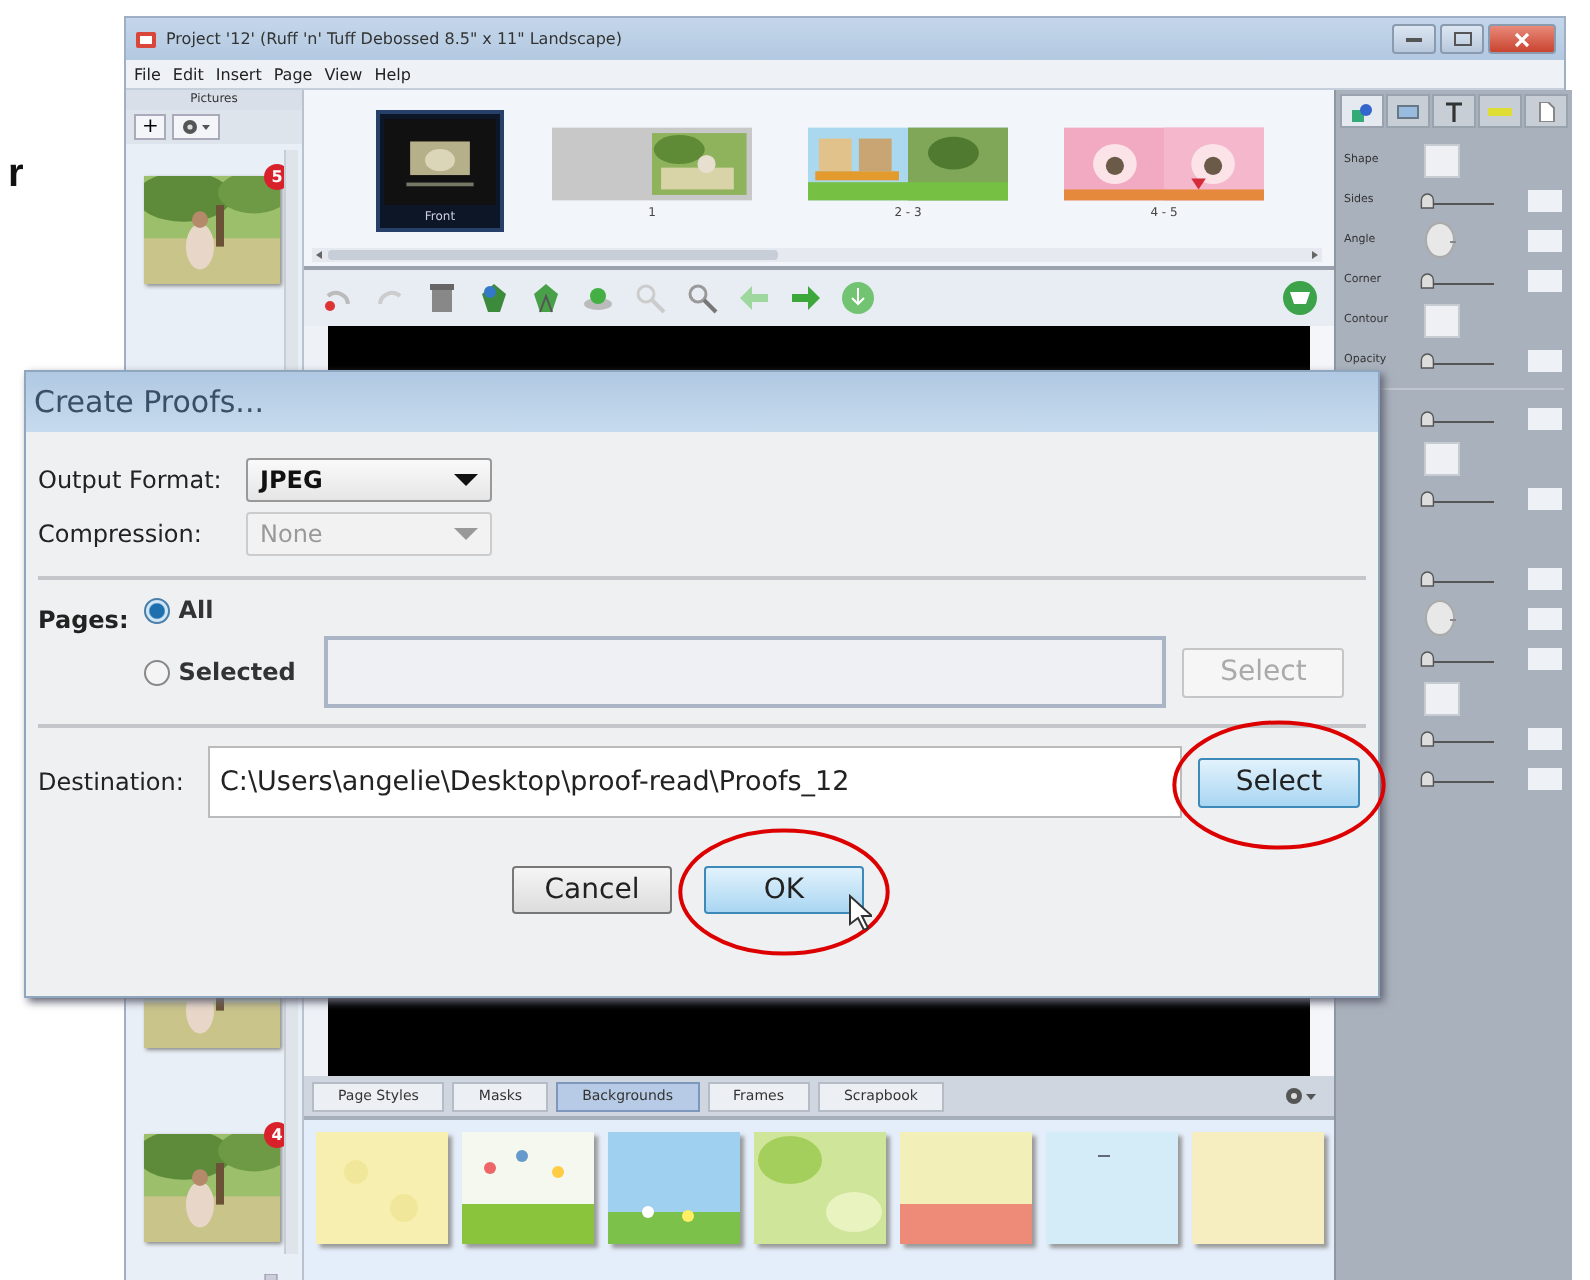 Image resolution: width=1590 pixels, height=1280 pixels. I want to click on ok-button: OK, so click(784, 890).